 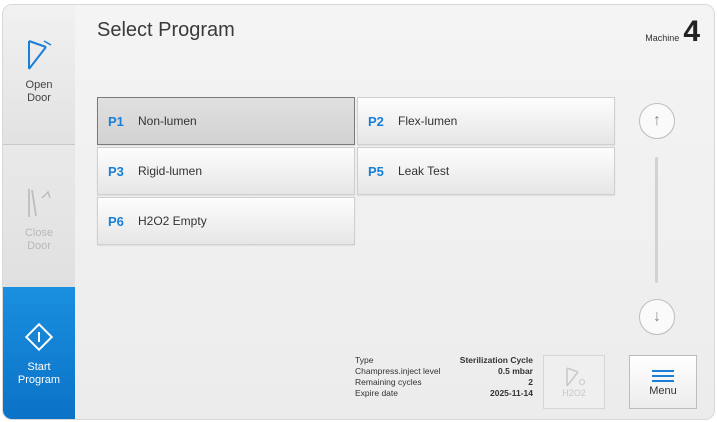 I want to click on h2o2-button: H2O2, so click(x=574, y=382).